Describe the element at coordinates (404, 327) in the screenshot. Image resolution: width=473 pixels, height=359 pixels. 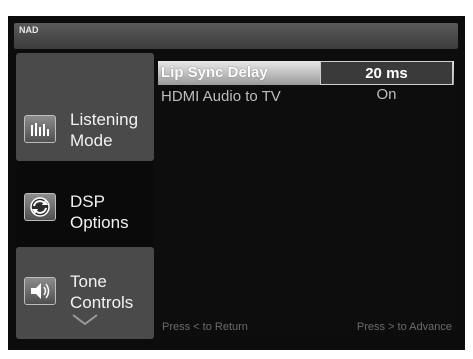
I see `advance-hint: Press > to Advance` at that location.